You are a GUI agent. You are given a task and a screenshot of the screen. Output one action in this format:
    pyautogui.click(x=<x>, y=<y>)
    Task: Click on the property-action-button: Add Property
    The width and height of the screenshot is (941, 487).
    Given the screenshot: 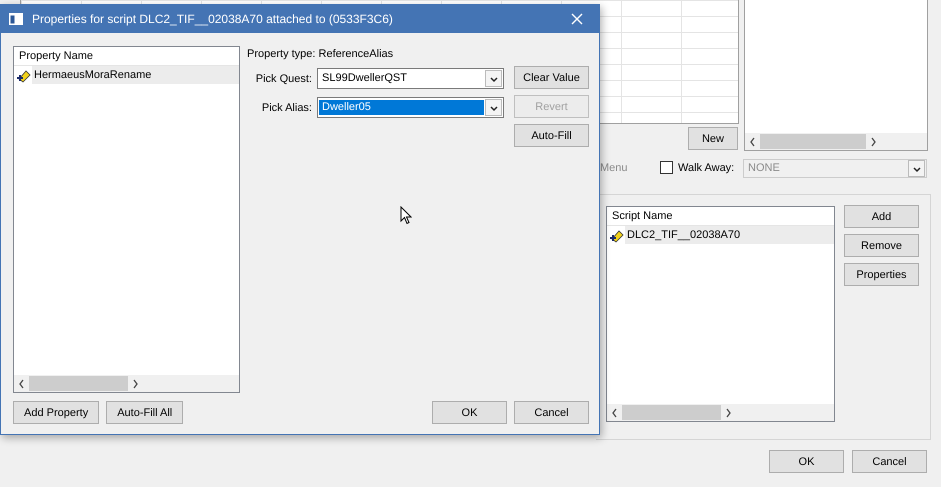 What is the action you would take?
    pyautogui.click(x=56, y=412)
    